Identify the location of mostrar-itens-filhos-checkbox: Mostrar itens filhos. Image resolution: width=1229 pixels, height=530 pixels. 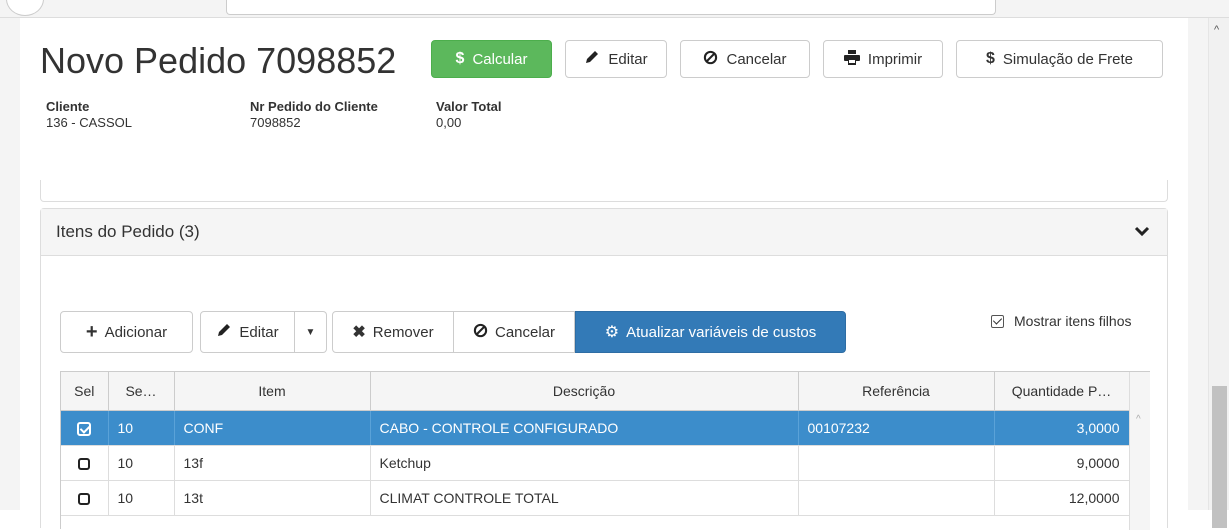
(1061, 321).